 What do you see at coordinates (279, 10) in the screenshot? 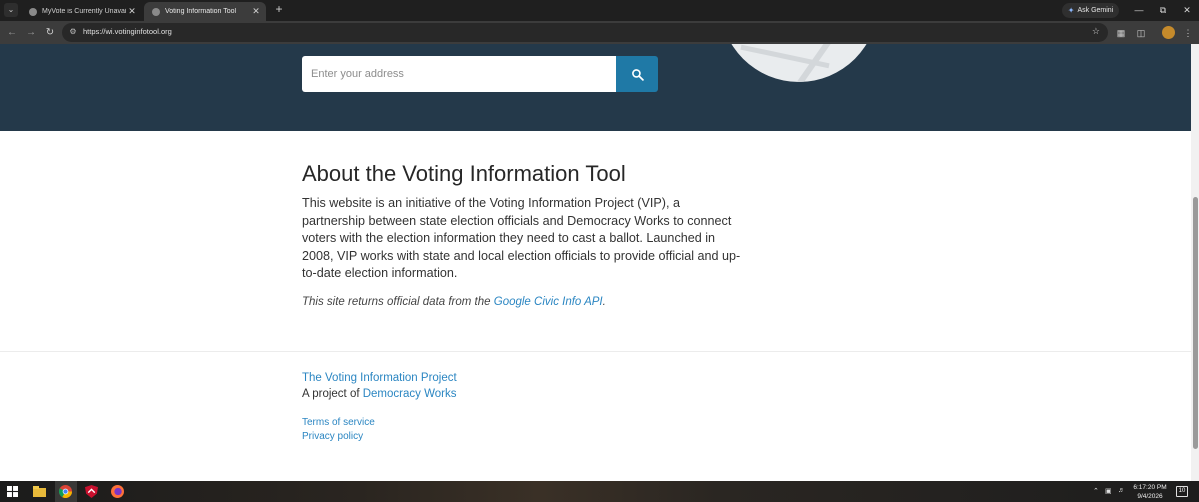
I see `plus-icon: +` at bounding box center [279, 10].